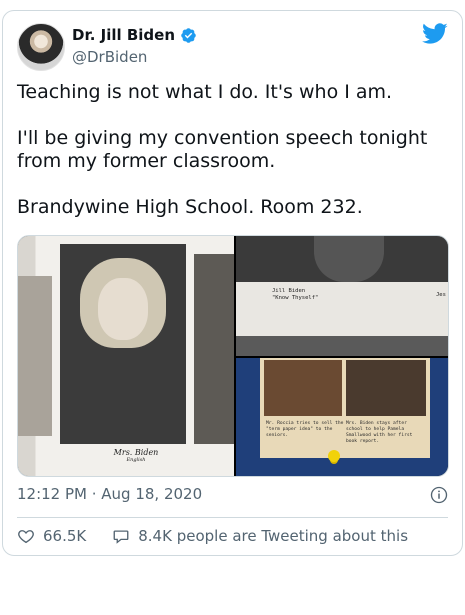 This screenshot has width=465, height=615. I want to click on yearbook-caption: Jill Biden "Know Thyself", so click(295, 295).